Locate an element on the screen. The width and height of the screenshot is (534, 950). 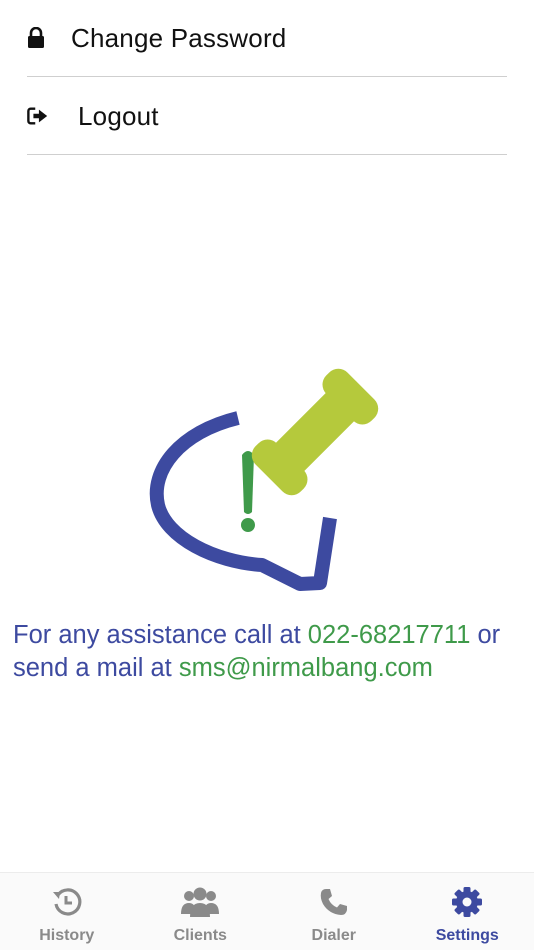
assistance-line1-suffix: or is located at coordinates (485, 635).